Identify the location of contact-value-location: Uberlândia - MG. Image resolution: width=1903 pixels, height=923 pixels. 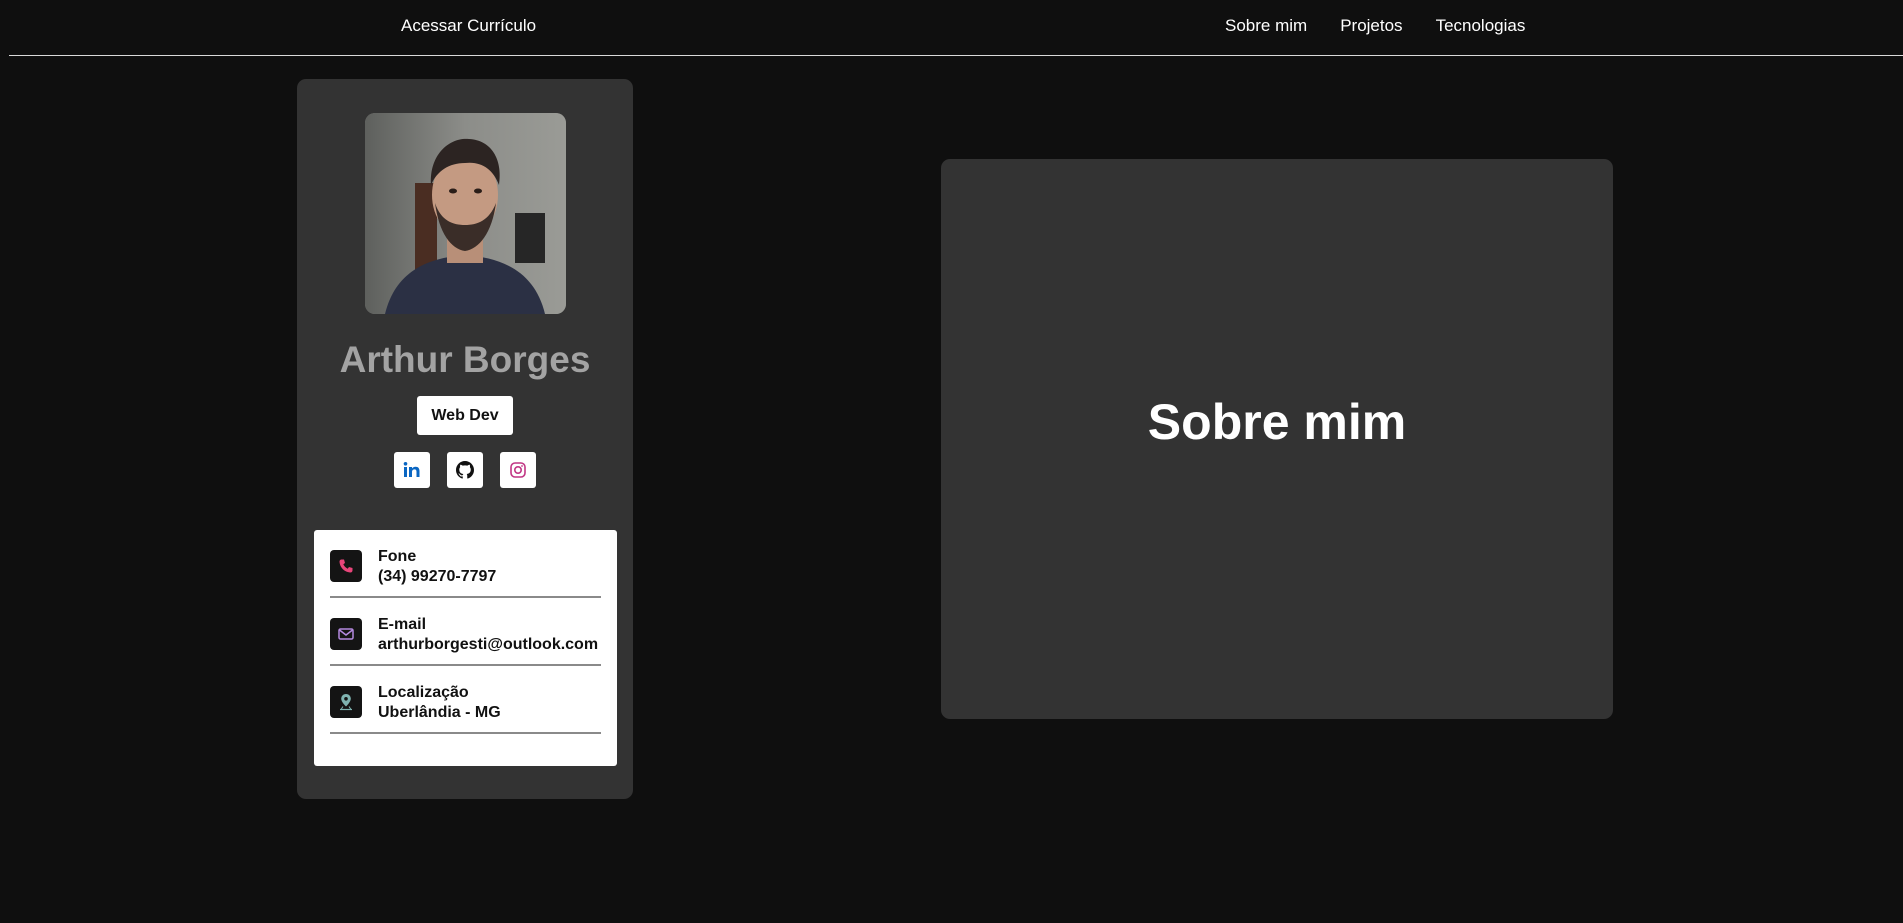
(439, 712).